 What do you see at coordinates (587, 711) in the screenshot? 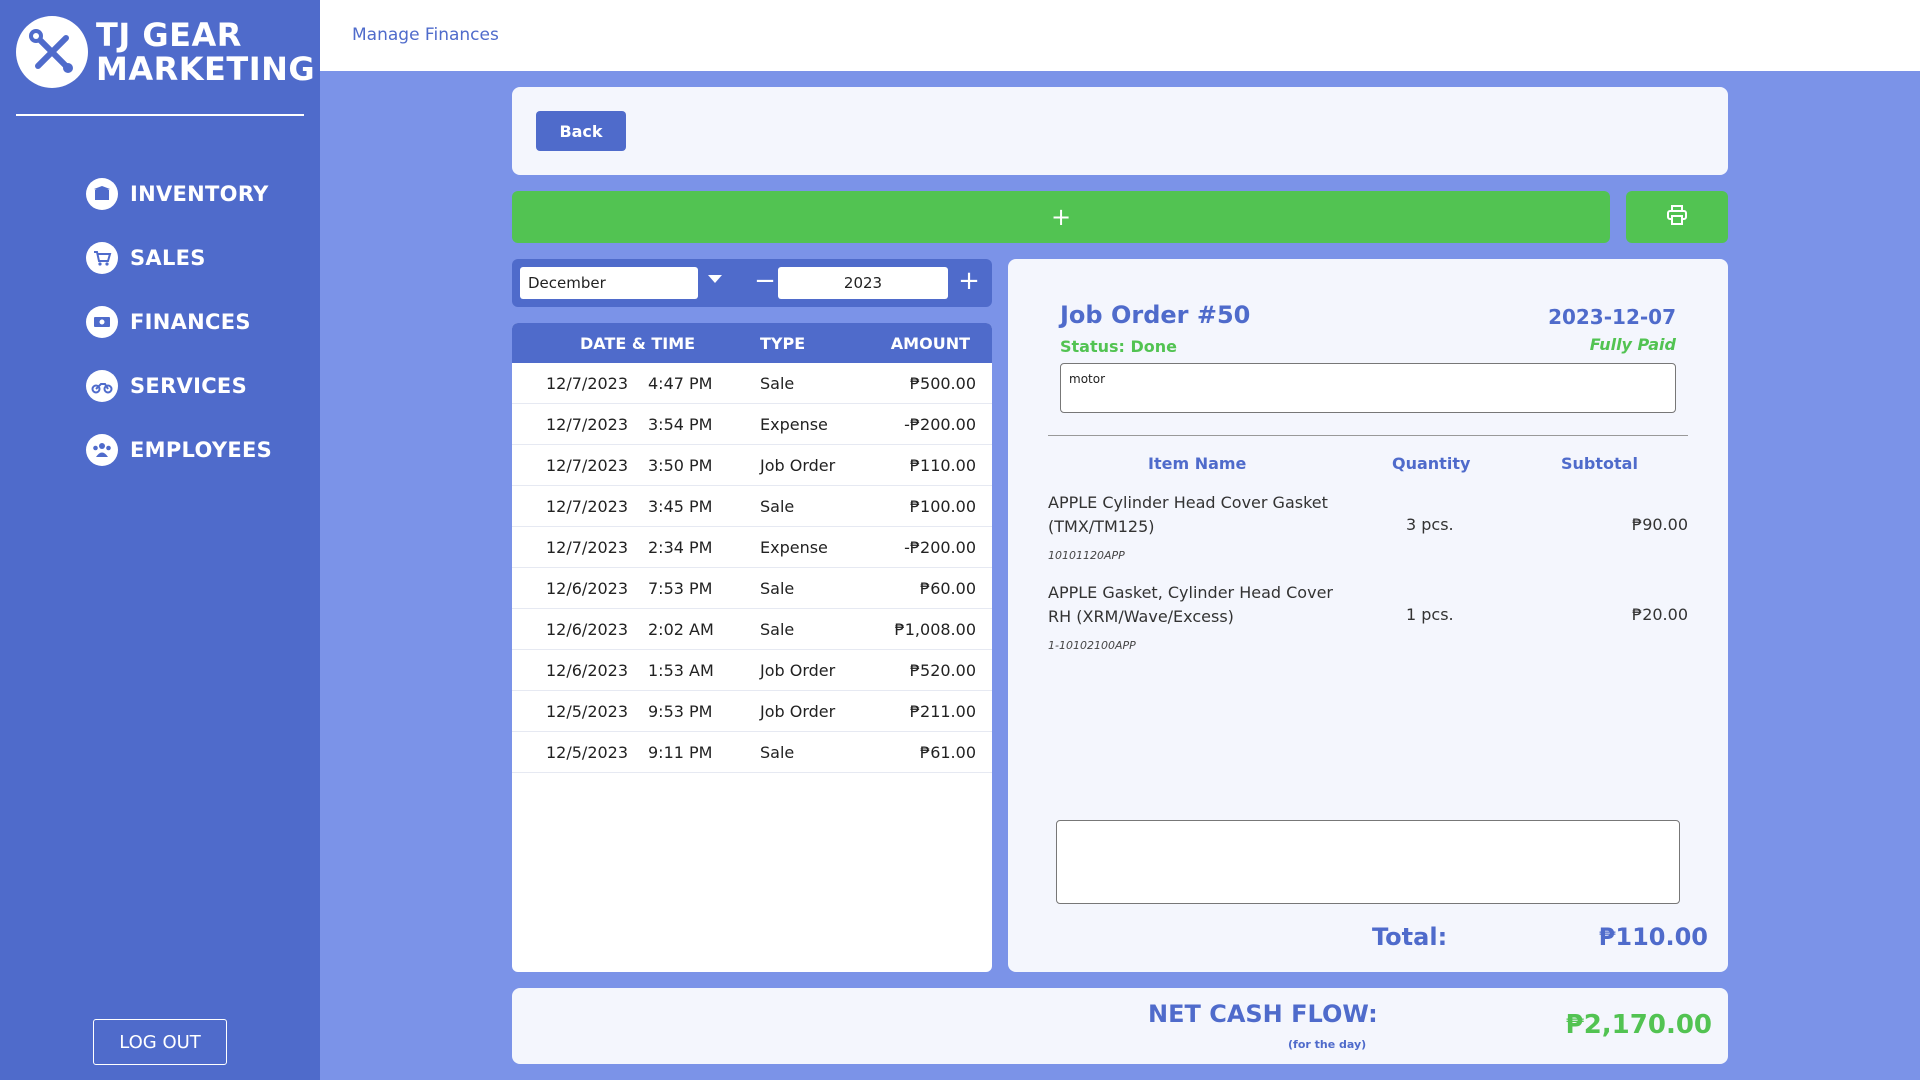
I see `cell-date: 12/5/2023` at bounding box center [587, 711].